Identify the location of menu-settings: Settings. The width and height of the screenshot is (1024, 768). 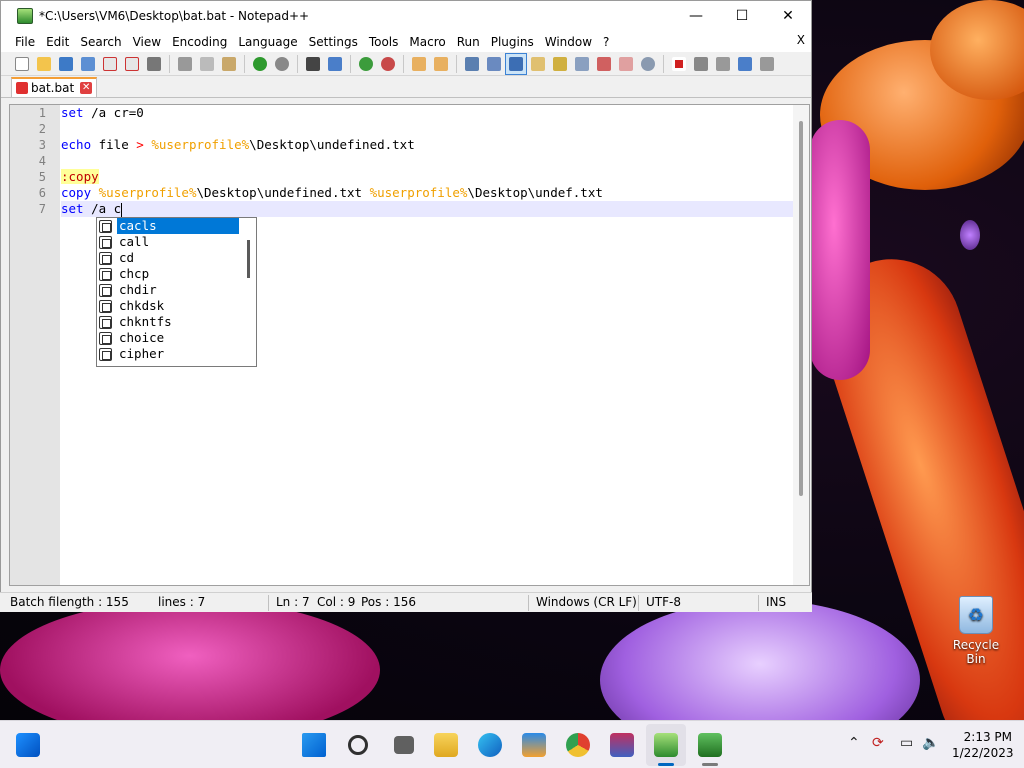
(333, 42).